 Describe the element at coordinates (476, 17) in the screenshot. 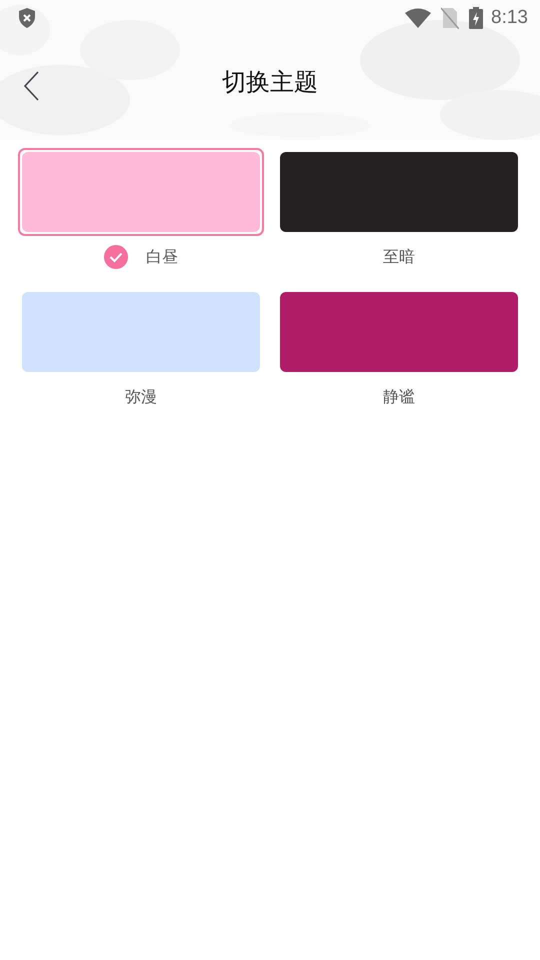

I see `battery-charging-icon` at that location.